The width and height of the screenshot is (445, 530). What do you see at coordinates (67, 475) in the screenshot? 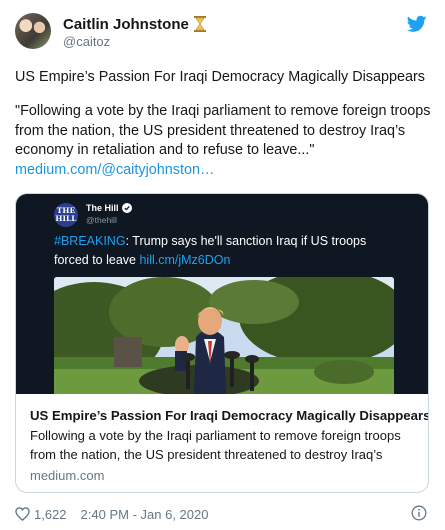
I see `card-domain: medium.com` at bounding box center [67, 475].